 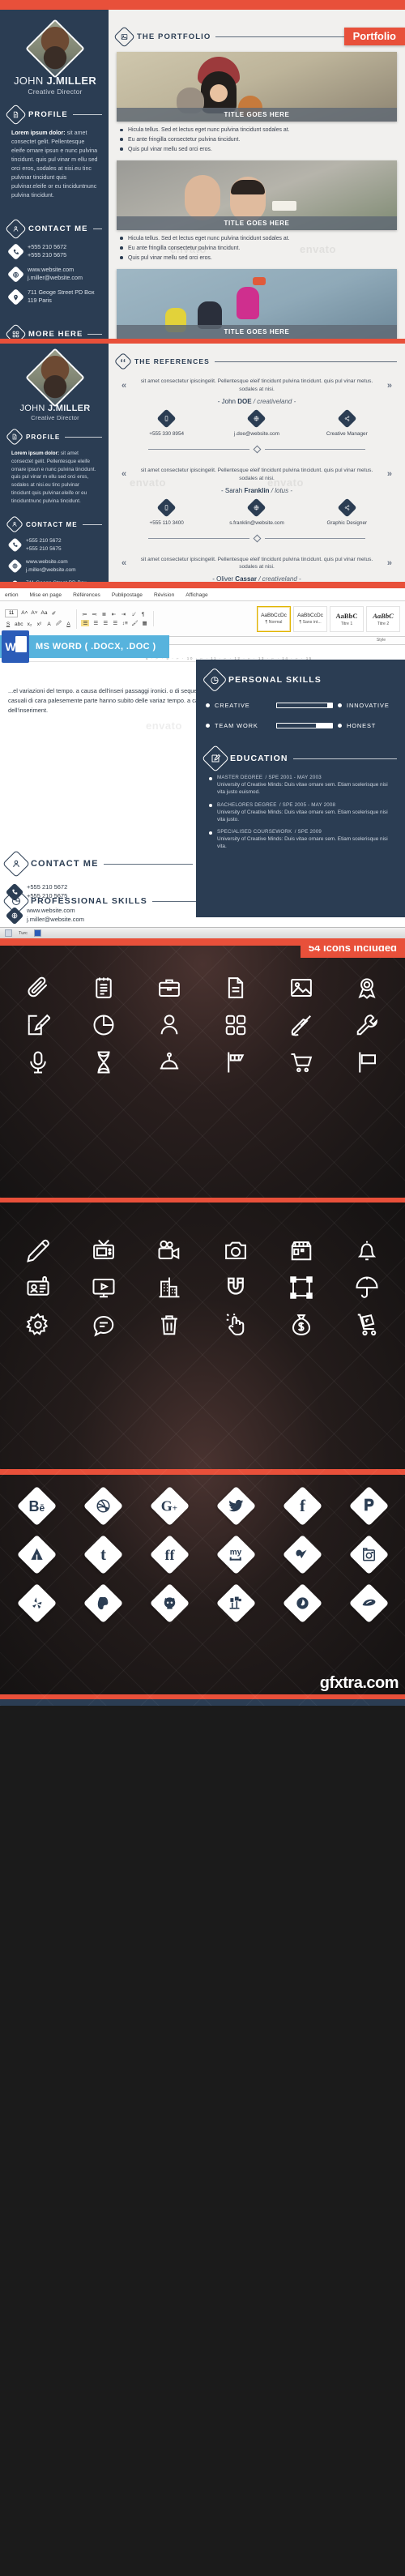 I want to click on text-effects-icon: A, so click(x=48, y=624).